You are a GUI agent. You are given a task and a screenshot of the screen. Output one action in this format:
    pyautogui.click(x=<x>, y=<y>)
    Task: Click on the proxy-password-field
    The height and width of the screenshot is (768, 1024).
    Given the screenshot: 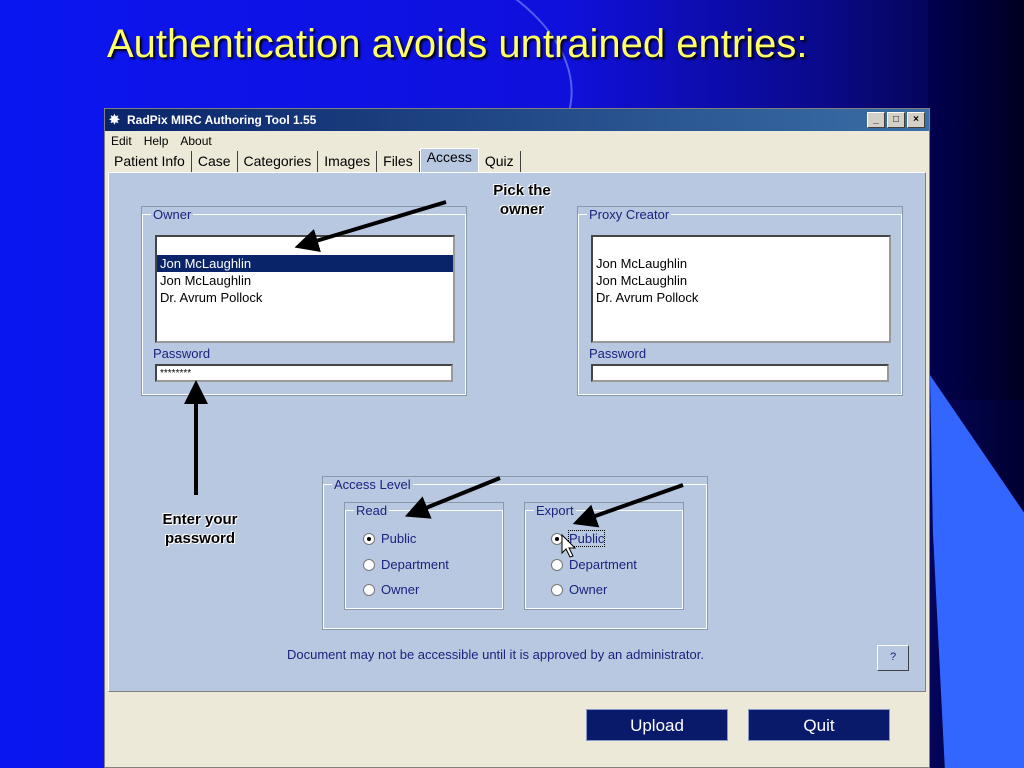 What is the action you would take?
    pyautogui.click(x=740, y=373)
    